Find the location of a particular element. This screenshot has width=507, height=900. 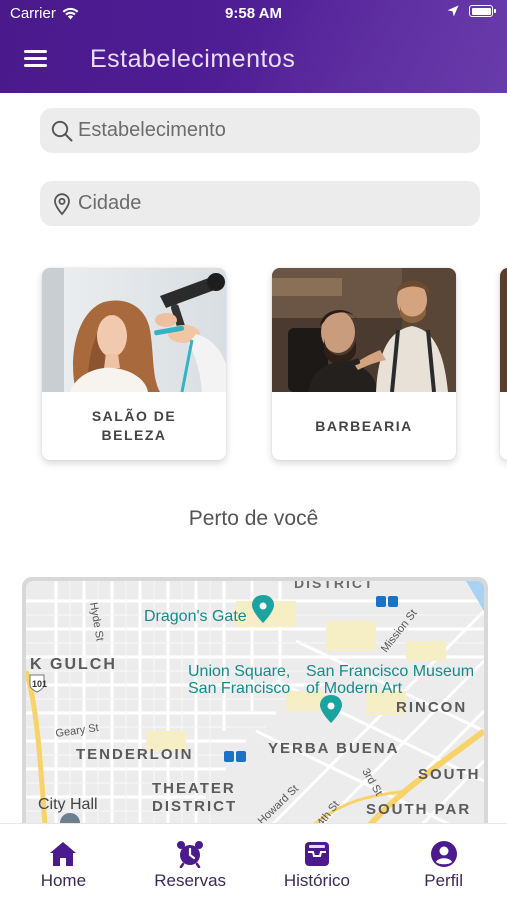

map-label-district: DISTRICT is located at coordinates (194, 806).